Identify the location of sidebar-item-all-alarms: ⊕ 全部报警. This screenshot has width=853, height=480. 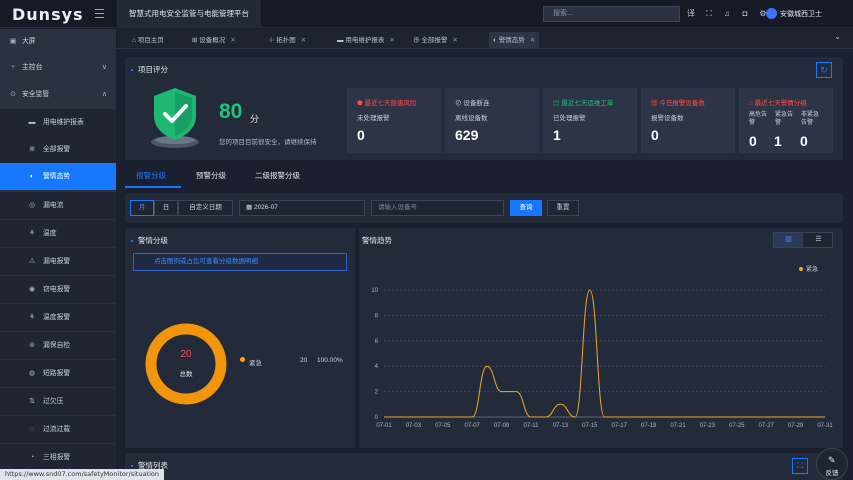
(58, 149).